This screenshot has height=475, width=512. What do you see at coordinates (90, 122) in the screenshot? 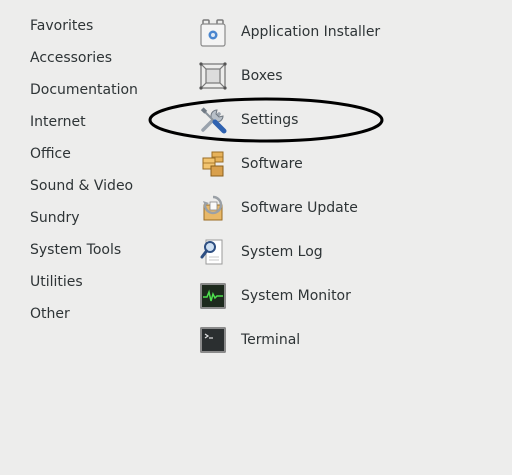
I see `category-internet: Internet` at bounding box center [90, 122].